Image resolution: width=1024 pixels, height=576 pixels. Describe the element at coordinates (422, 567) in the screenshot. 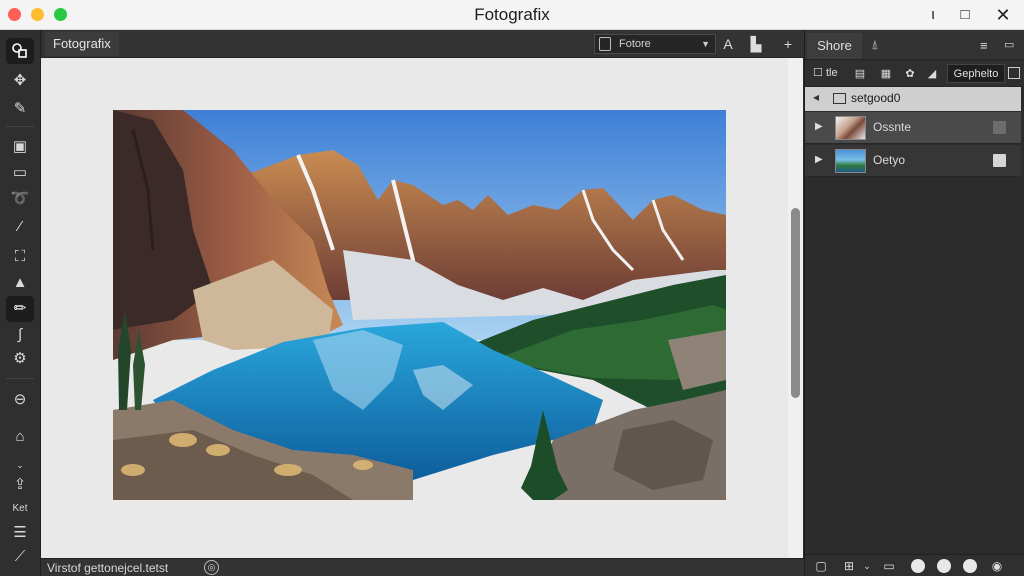

I see `status-bar: Virstof gettonejcel.tetst ◎` at that location.